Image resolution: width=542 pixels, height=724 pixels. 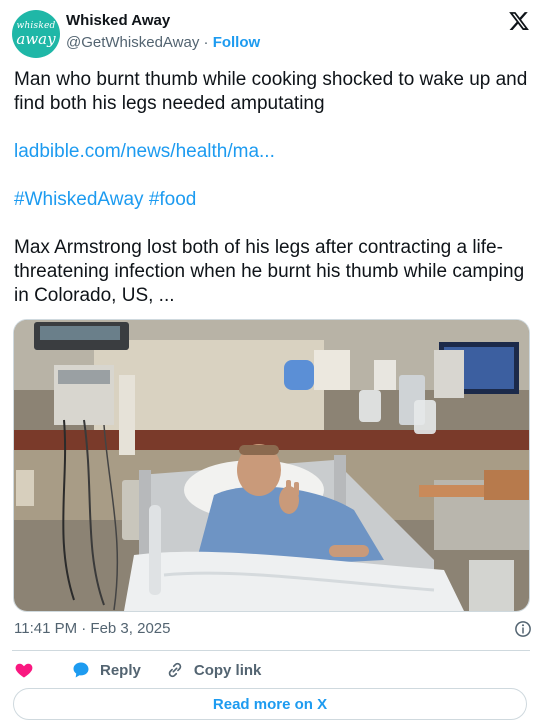 What do you see at coordinates (132, 42) in the screenshot?
I see `handle: @GetWhiskedAway` at bounding box center [132, 42].